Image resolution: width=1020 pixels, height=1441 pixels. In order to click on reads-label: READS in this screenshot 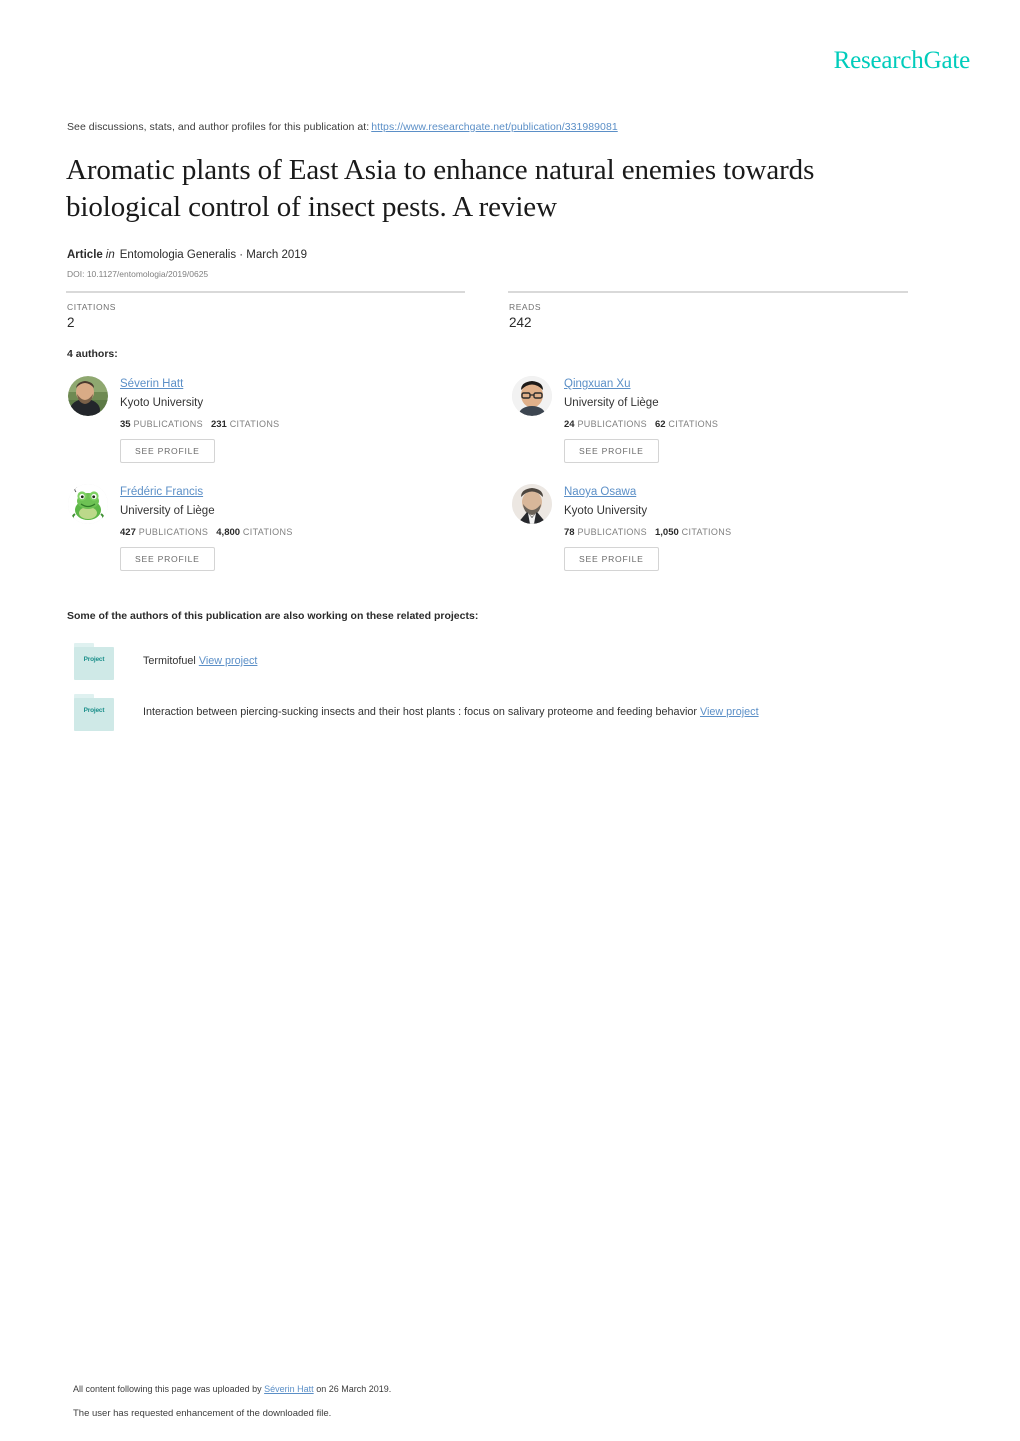, I will do `click(525, 307)`.